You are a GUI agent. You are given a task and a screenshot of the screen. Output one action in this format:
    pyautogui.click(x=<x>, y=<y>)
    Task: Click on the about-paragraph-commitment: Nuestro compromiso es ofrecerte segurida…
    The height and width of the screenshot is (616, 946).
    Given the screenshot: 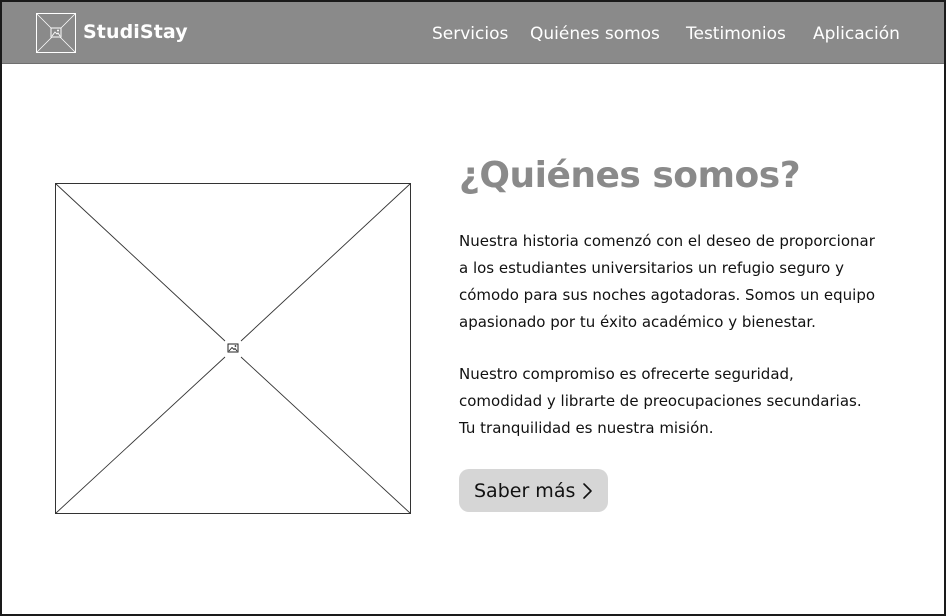 What is the action you would take?
    pyautogui.click(x=694, y=401)
    